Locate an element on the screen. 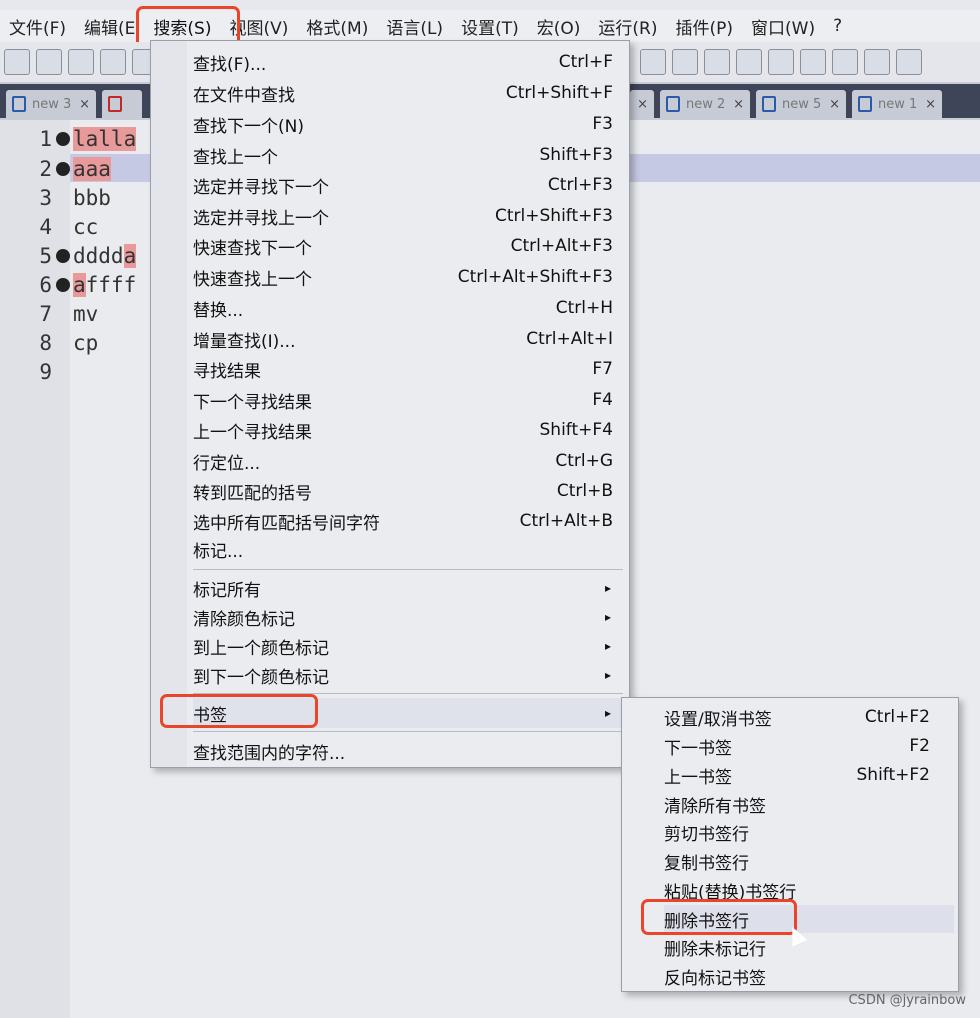  show-all-chars-icon is located at coordinates (685, 62).